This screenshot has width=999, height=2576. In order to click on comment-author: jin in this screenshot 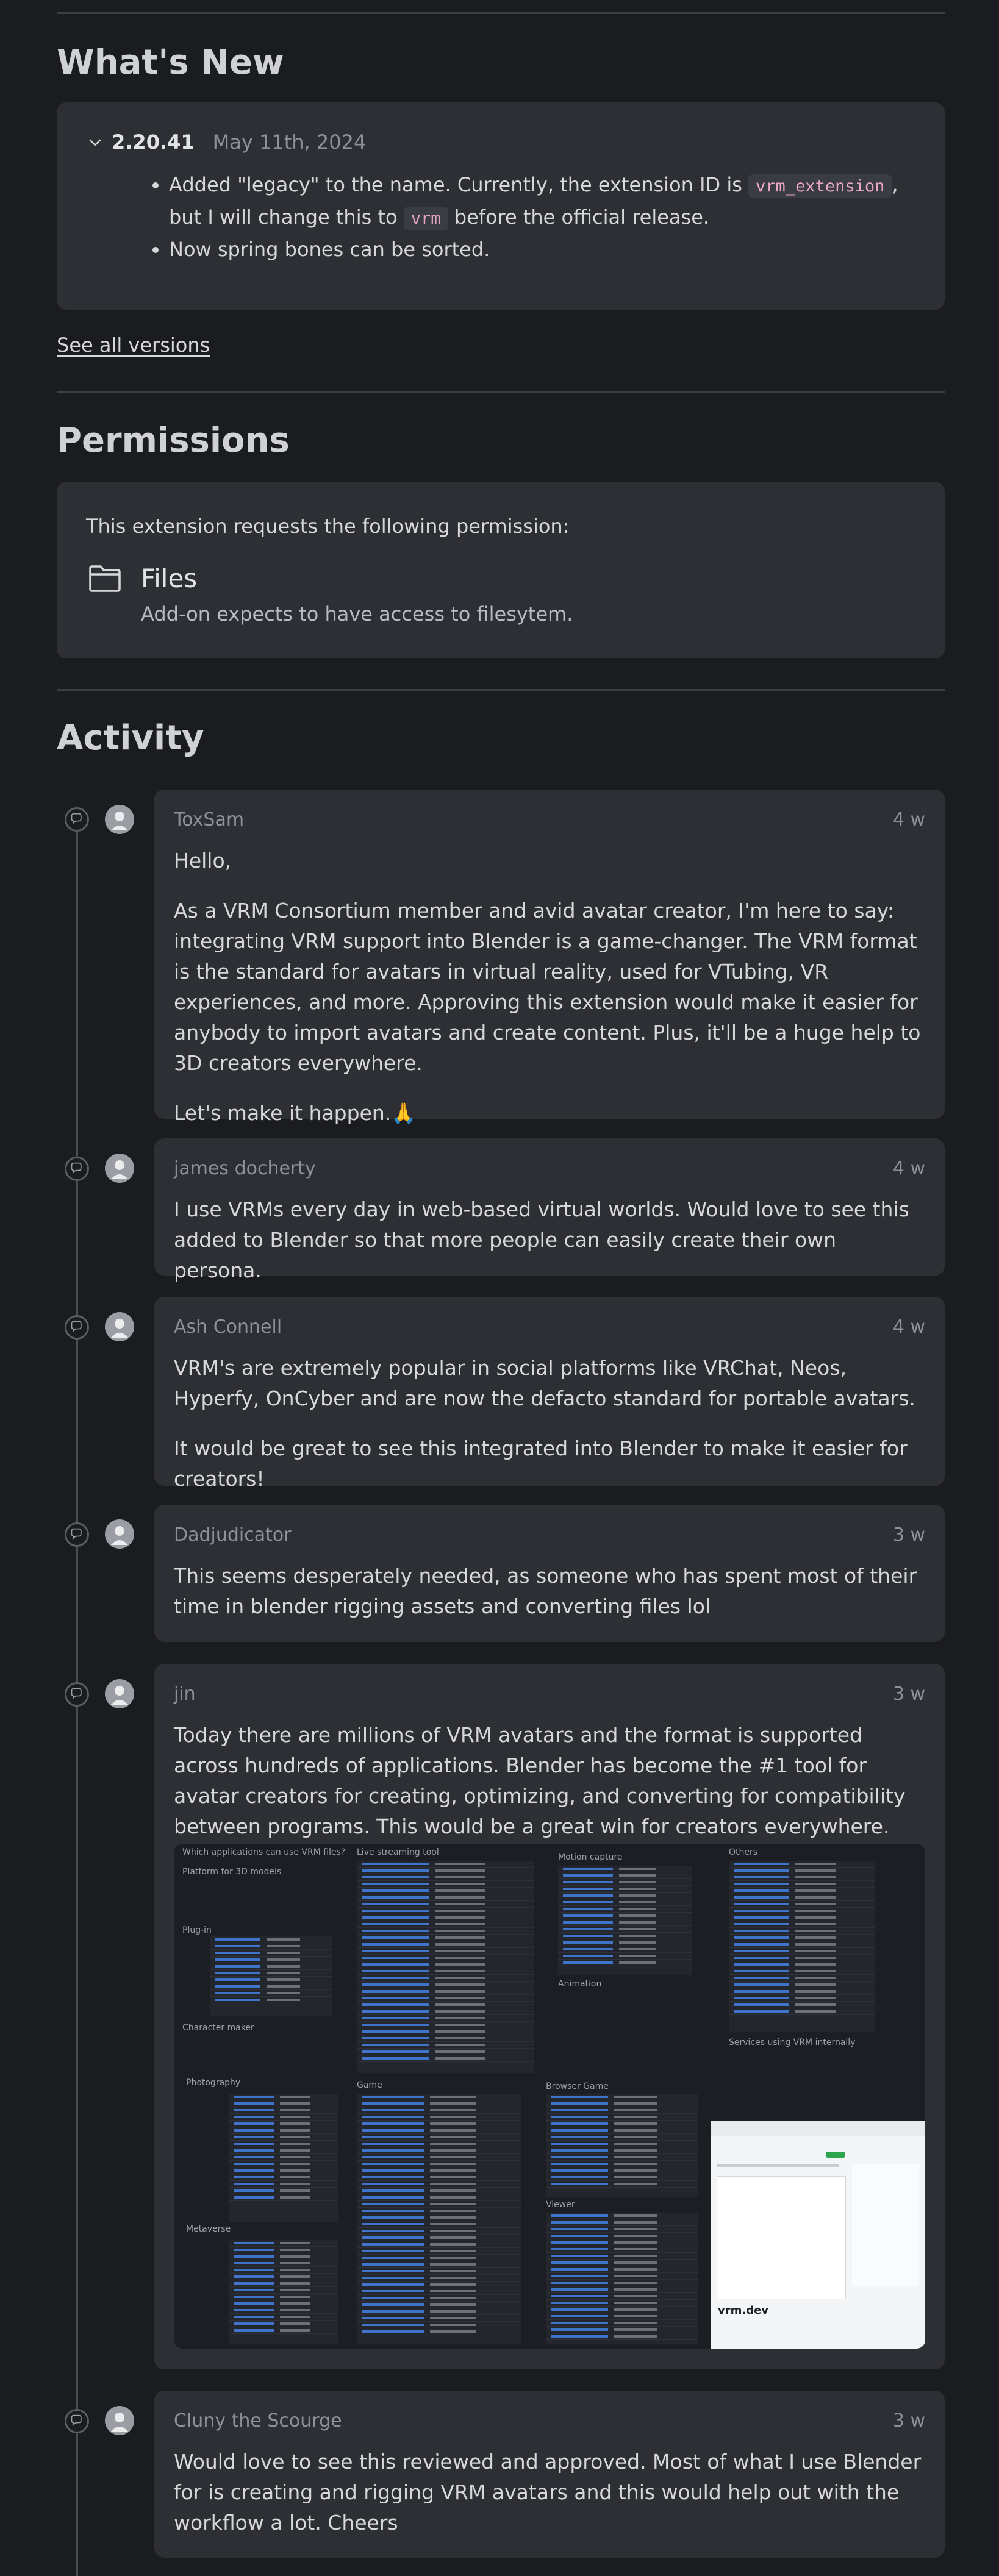, I will do `click(185, 1694)`.